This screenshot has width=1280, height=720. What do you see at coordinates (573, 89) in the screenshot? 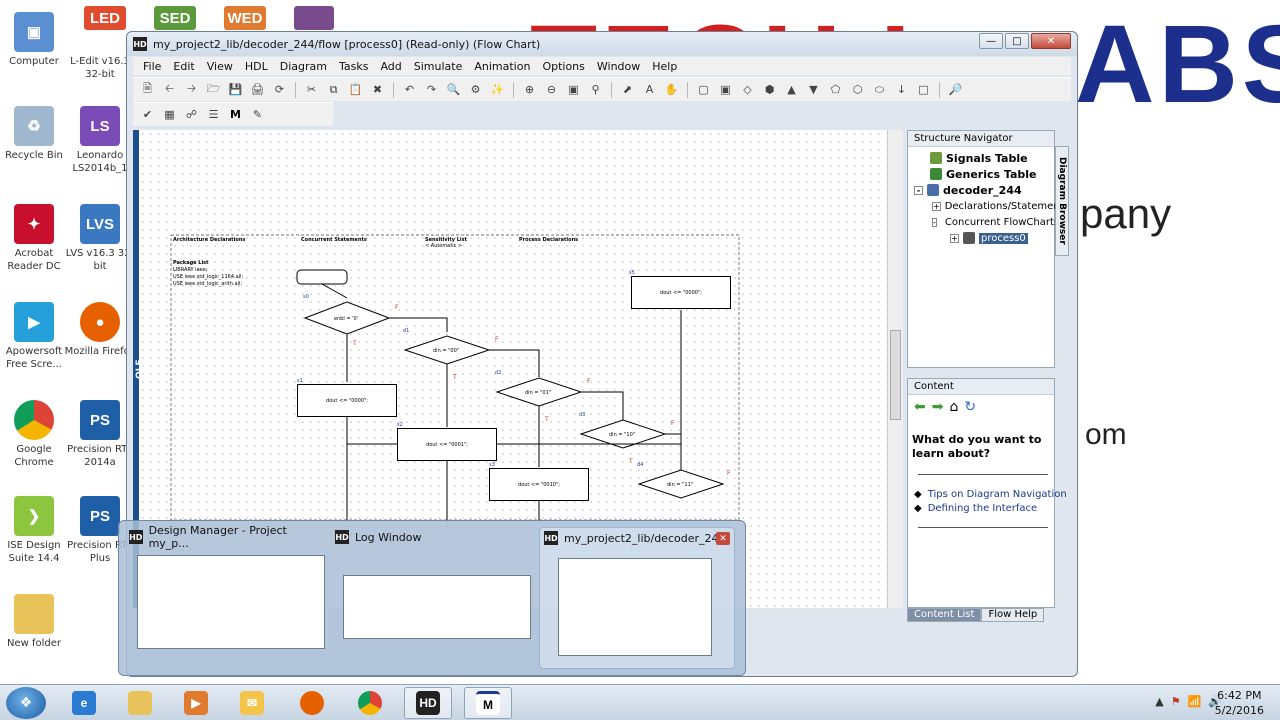
I see `zoom-fit-icon: ▣` at bounding box center [573, 89].